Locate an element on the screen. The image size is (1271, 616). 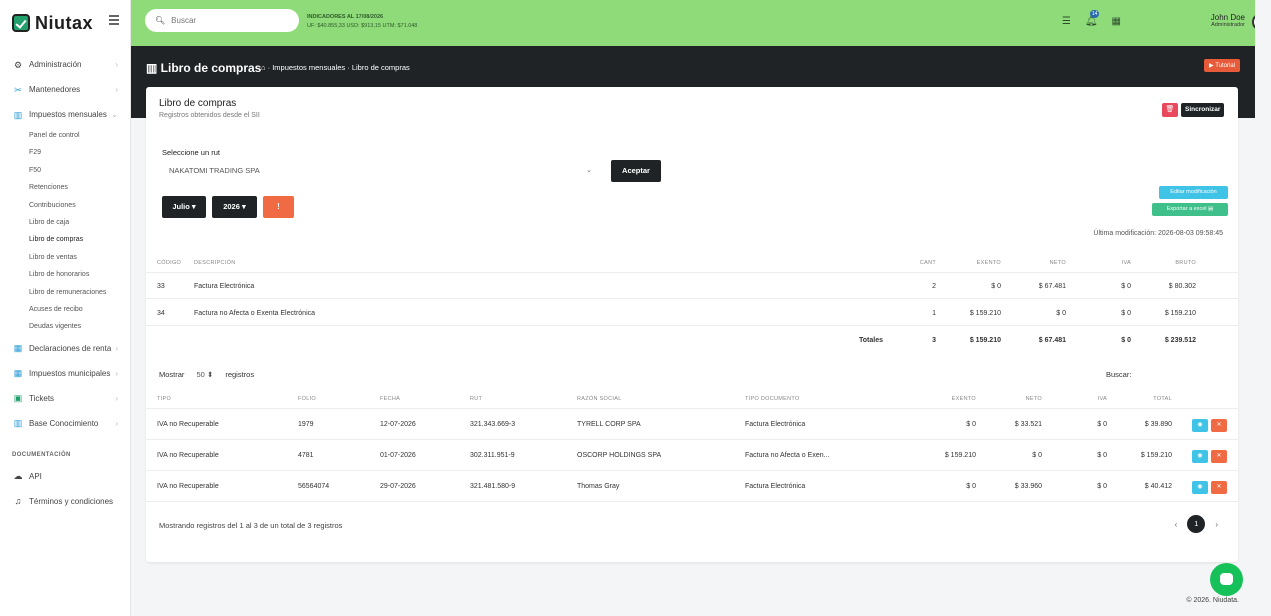
ticket-icon: ▣ is located at coordinates (18, 398).